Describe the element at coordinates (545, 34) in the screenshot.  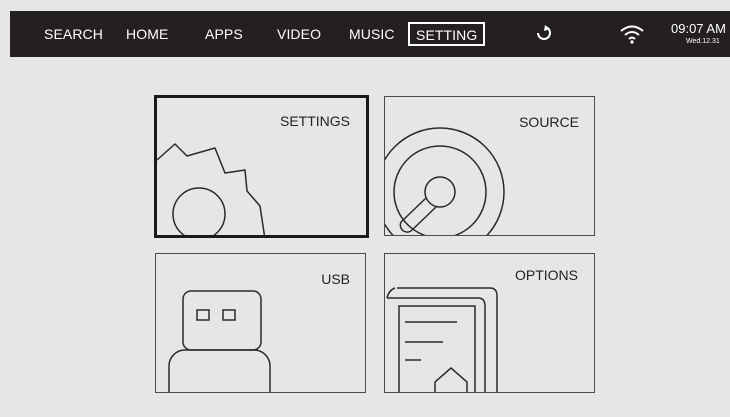
I see `pointer-icon` at that location.